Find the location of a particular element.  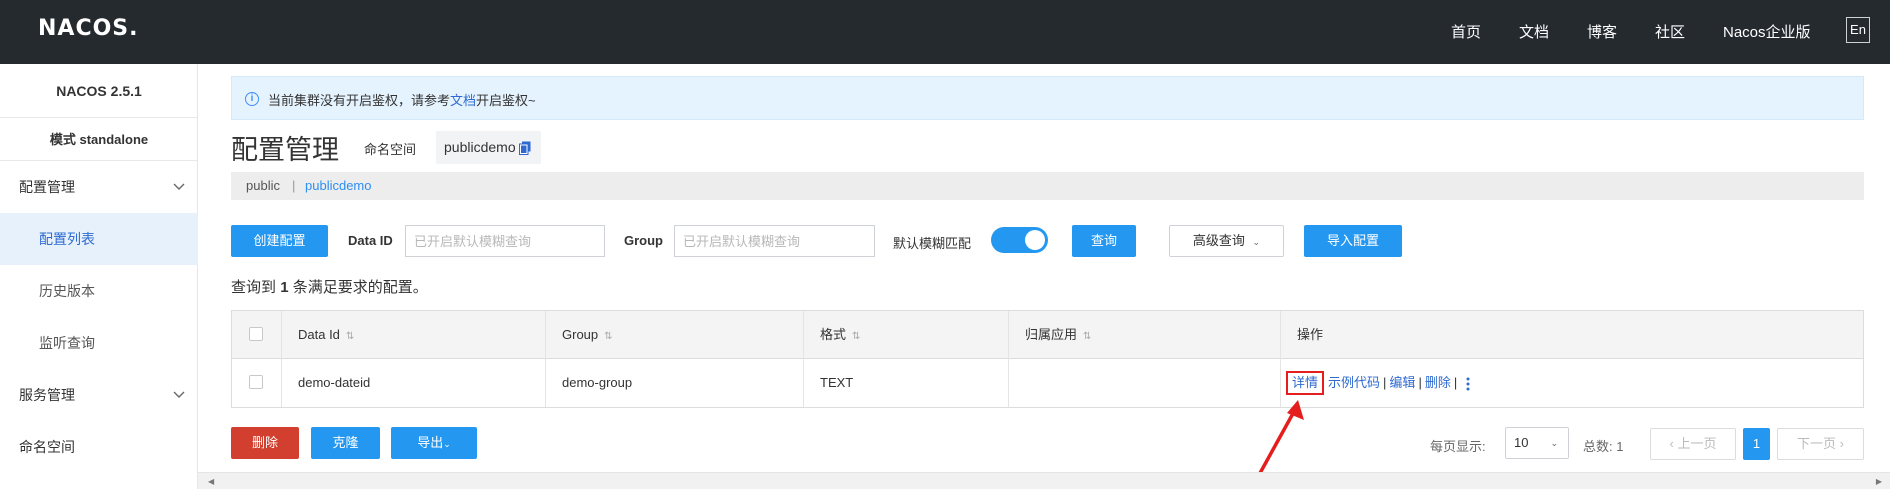

dataid-search-input is located at coordinates (505, 241).